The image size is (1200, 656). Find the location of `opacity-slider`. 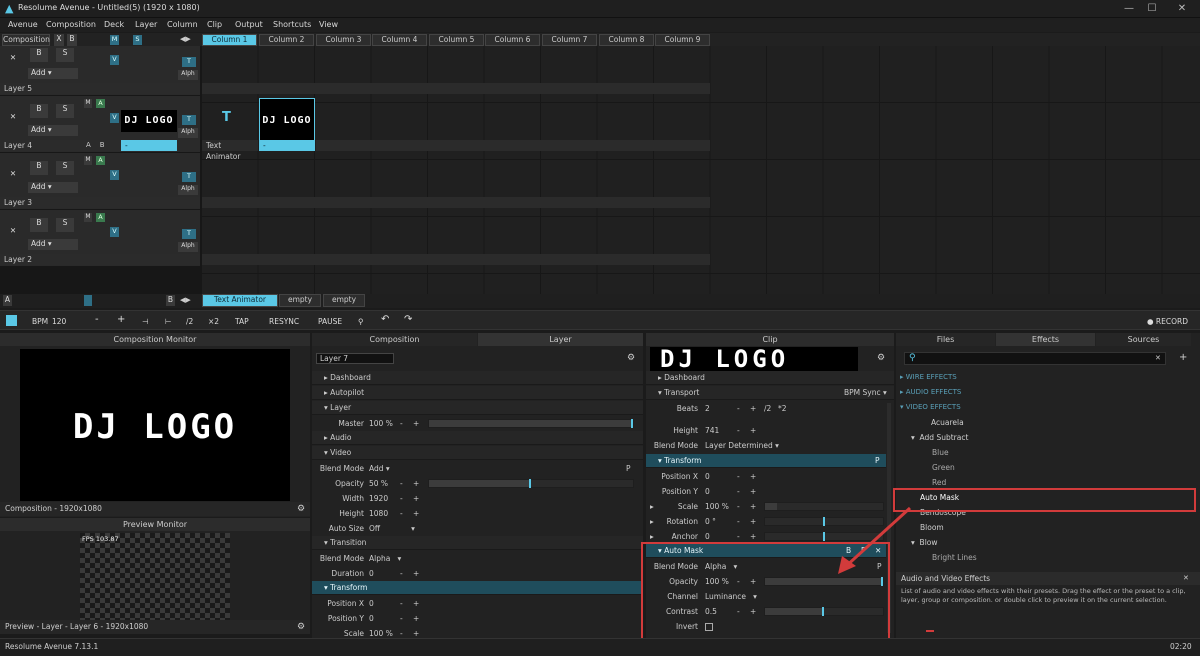

opacity-slider is located at coordinates (531, 483).